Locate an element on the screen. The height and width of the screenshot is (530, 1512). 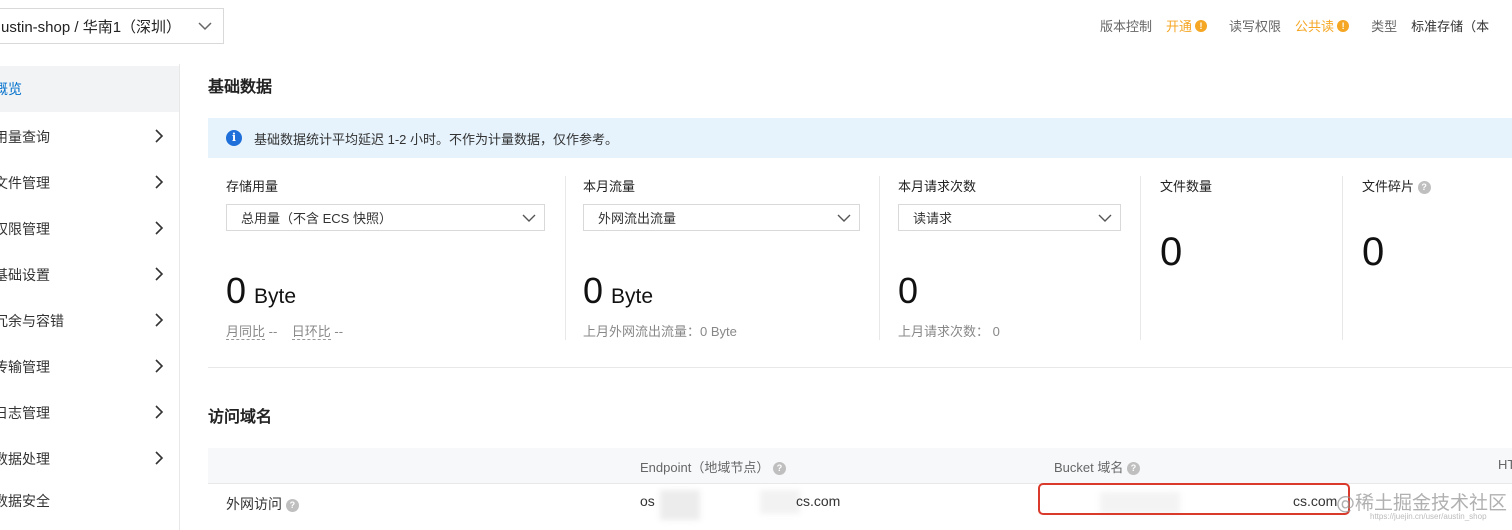
dod-value: -- is located at coordinates (339, 331).